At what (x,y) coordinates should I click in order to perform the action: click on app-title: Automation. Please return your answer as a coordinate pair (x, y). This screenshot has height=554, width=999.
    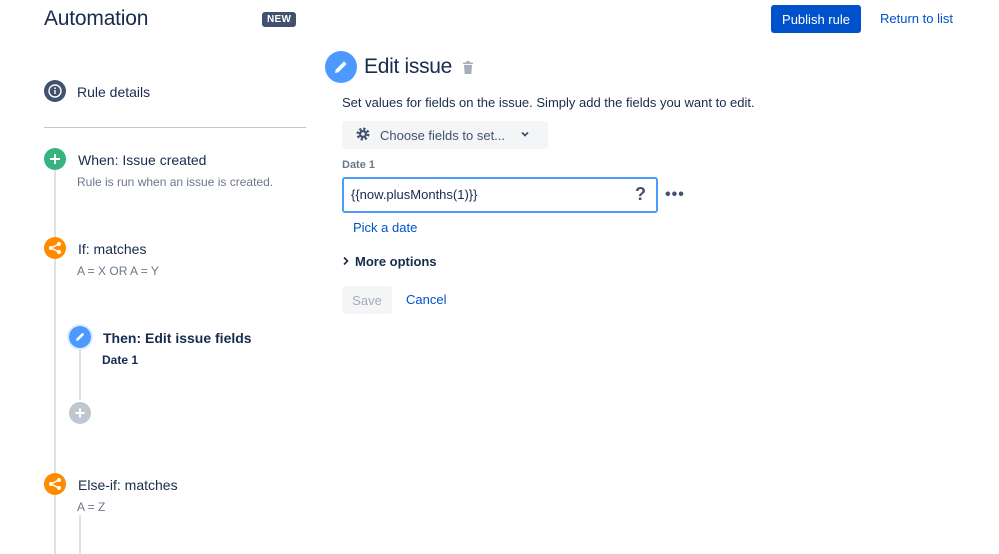
    Looking at the image, I should click on (96, 18).